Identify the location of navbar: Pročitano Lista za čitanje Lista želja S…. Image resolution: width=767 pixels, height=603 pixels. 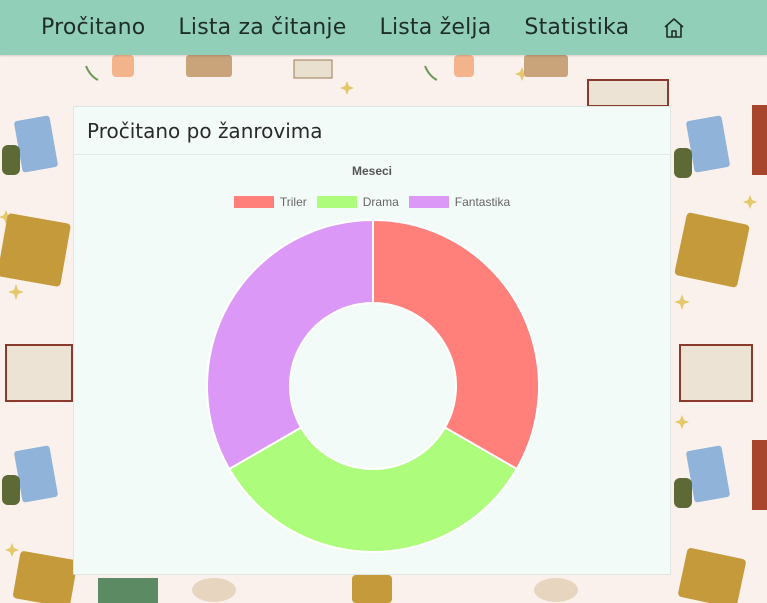
(383, 27).